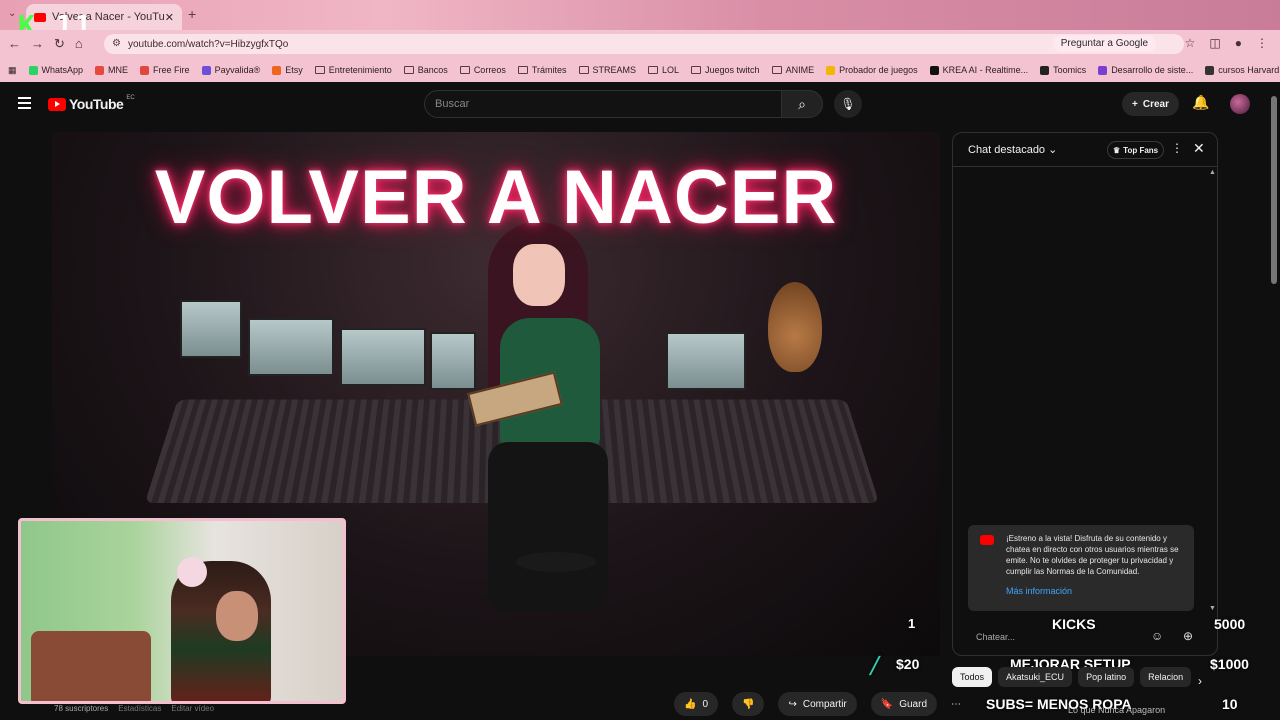 The image size is (1280, 720). I want to click on filter-chip: Todos, so click(972, 677).